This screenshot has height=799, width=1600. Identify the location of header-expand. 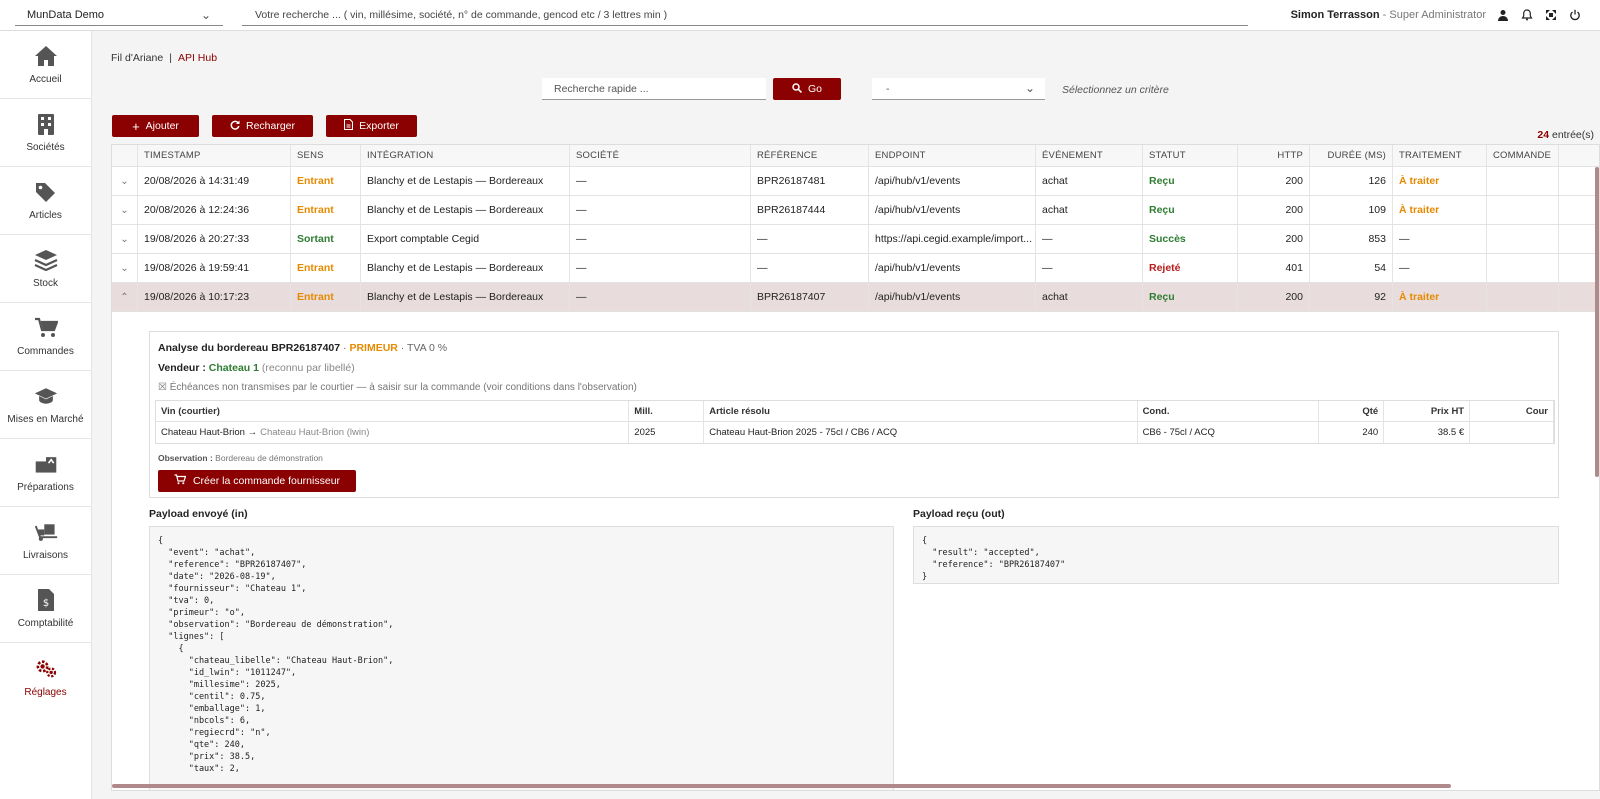
(125, 155).